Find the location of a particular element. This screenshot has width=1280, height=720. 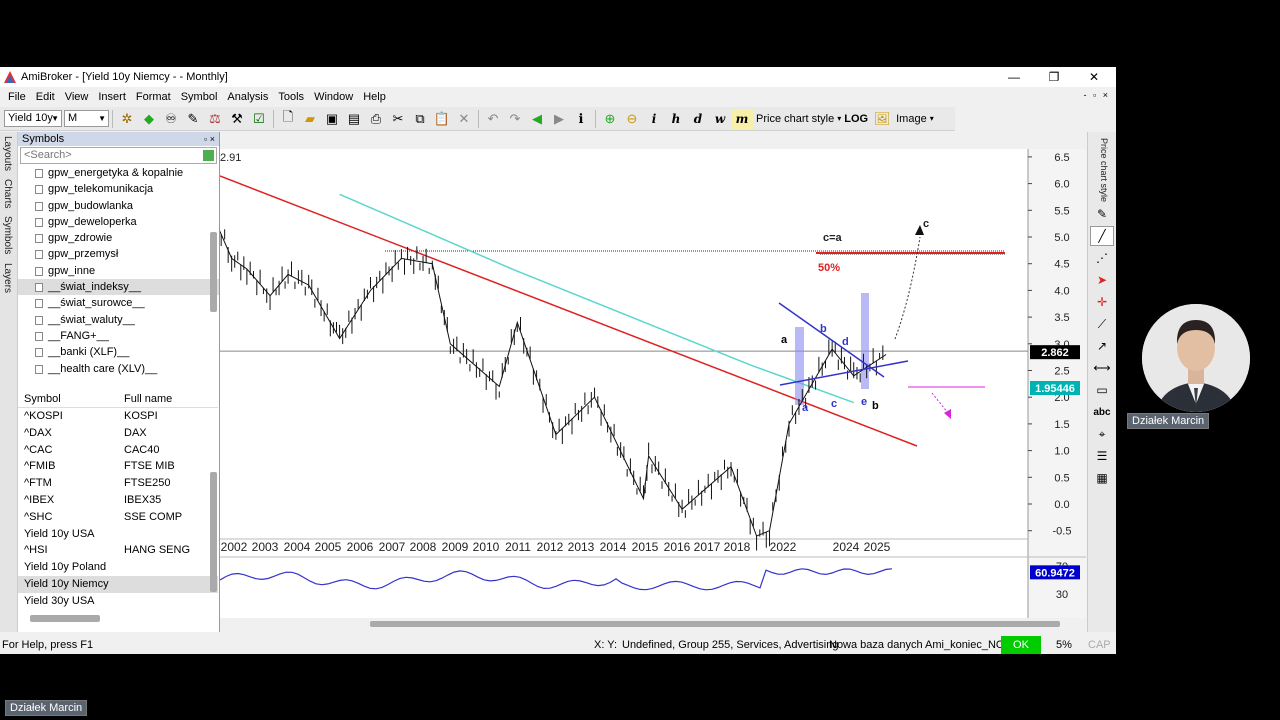

grid-row: ^HSI HANG SENG is located at coordinates (118, 550).